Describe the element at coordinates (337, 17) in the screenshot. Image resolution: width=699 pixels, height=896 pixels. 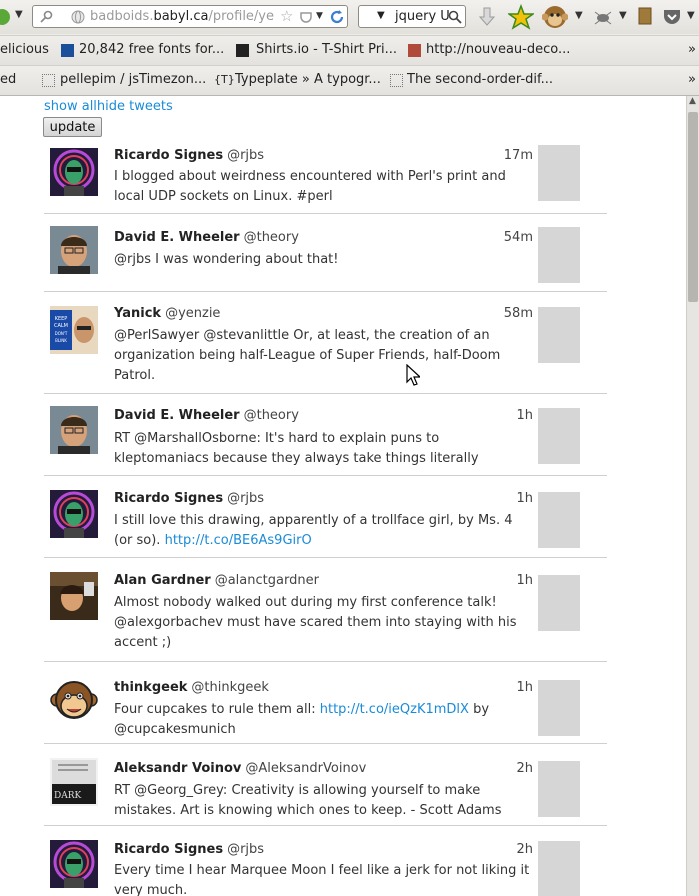
I see `reload-icon` at that location.